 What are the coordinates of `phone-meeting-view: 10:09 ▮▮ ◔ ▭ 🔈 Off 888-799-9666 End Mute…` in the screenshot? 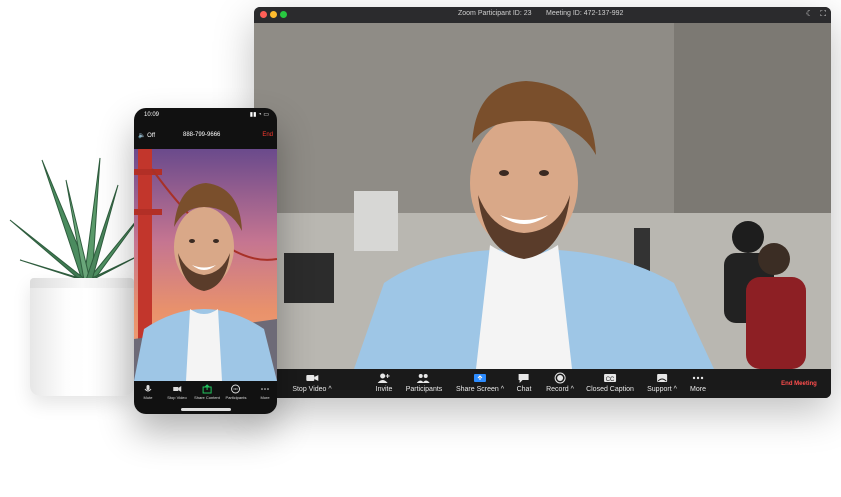 It's located at (205, 261).